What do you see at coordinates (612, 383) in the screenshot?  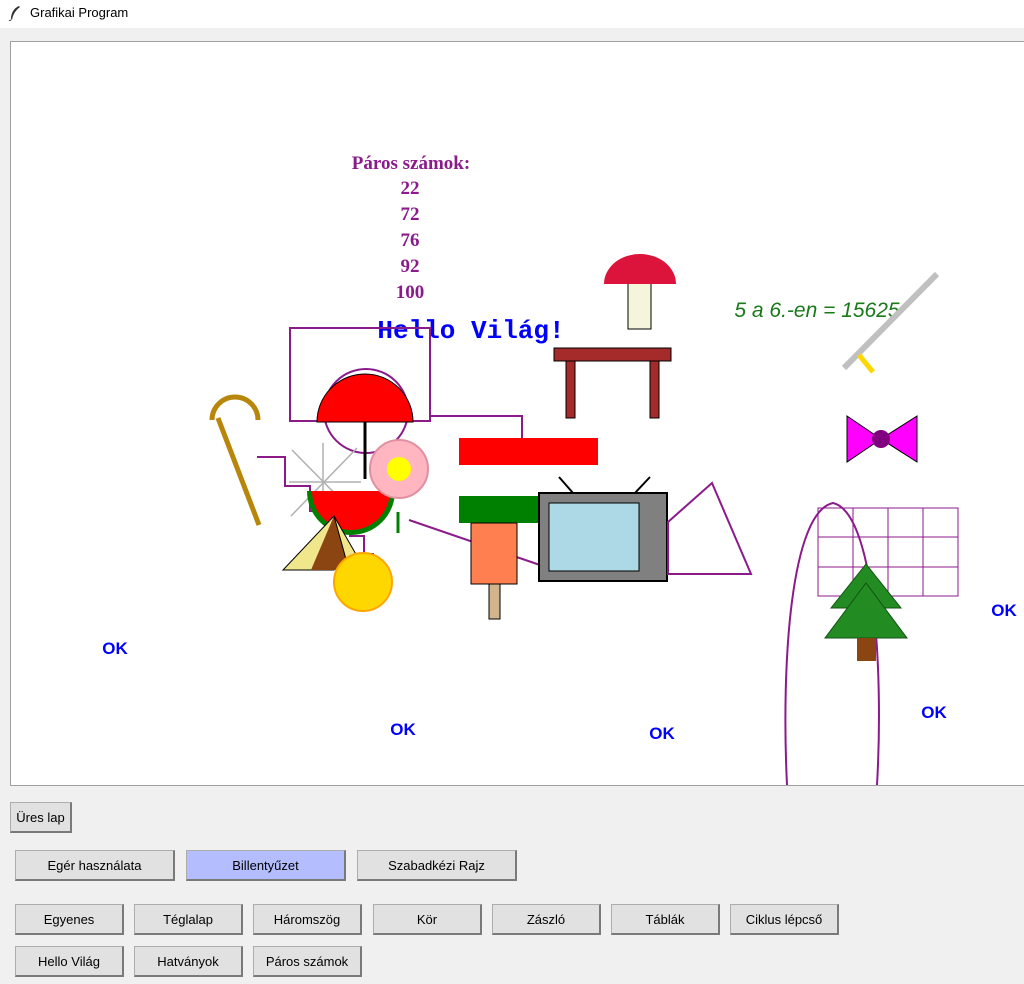 I see `table-shape` at bounding box center [612, 383].